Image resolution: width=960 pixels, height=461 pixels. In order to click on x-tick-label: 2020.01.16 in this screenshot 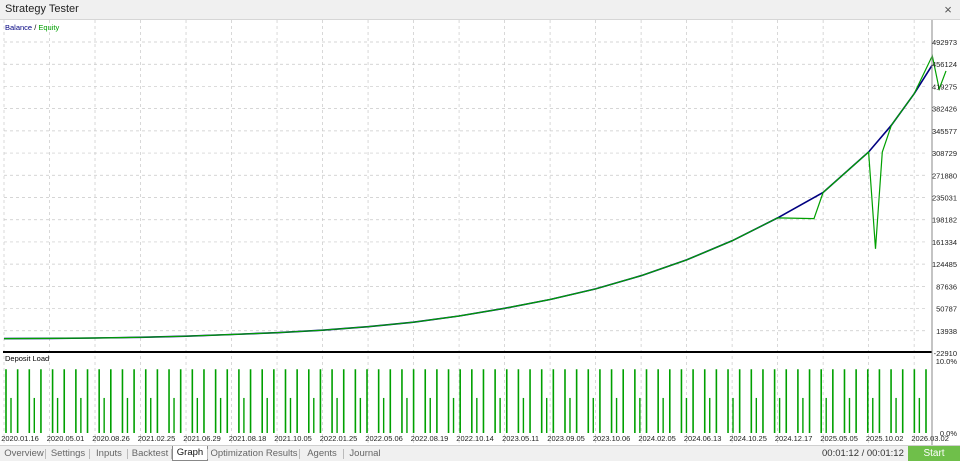, I will do `click(20, 438)`.